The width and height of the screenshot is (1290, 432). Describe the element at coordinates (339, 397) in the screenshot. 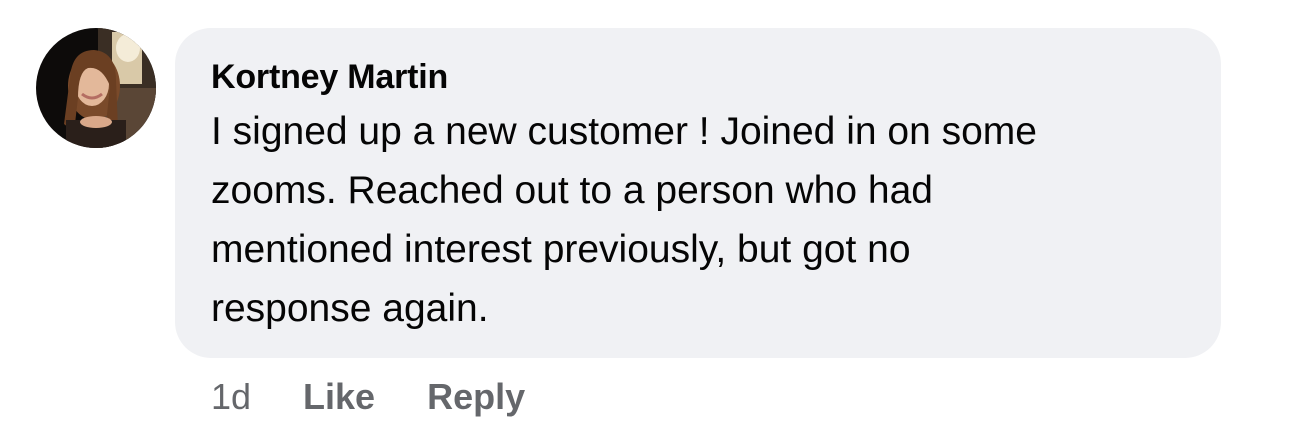

I see `like-button: Like` at that location.